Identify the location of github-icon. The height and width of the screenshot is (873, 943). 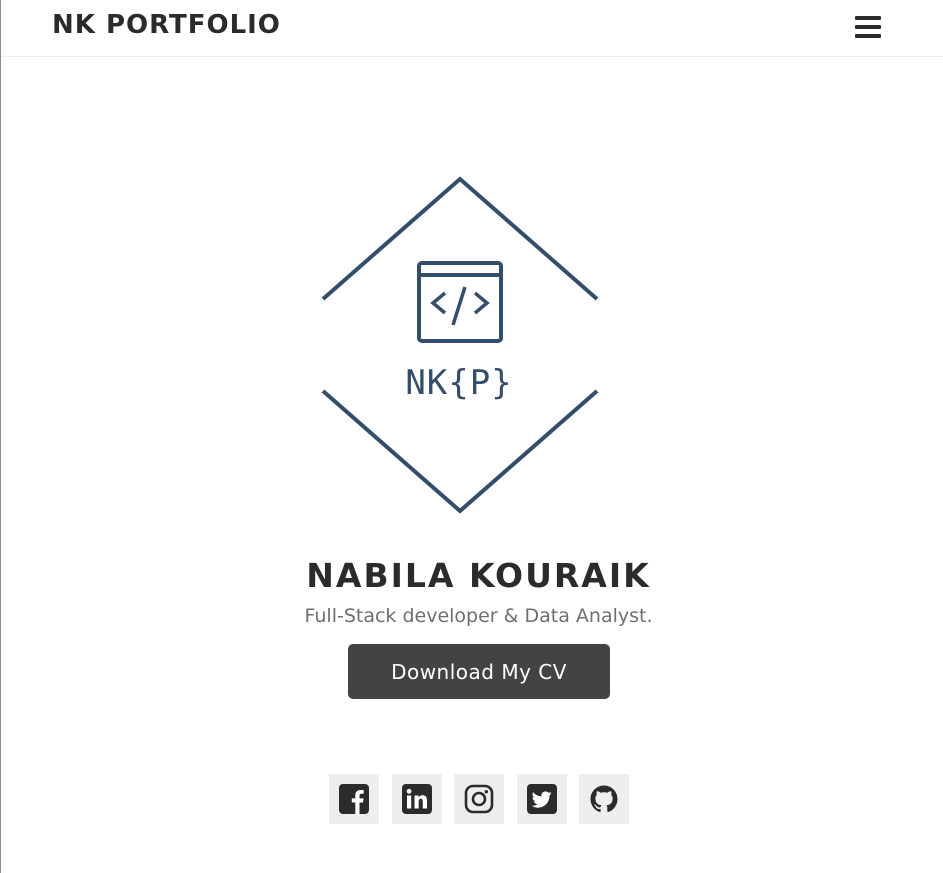
(604, 799).